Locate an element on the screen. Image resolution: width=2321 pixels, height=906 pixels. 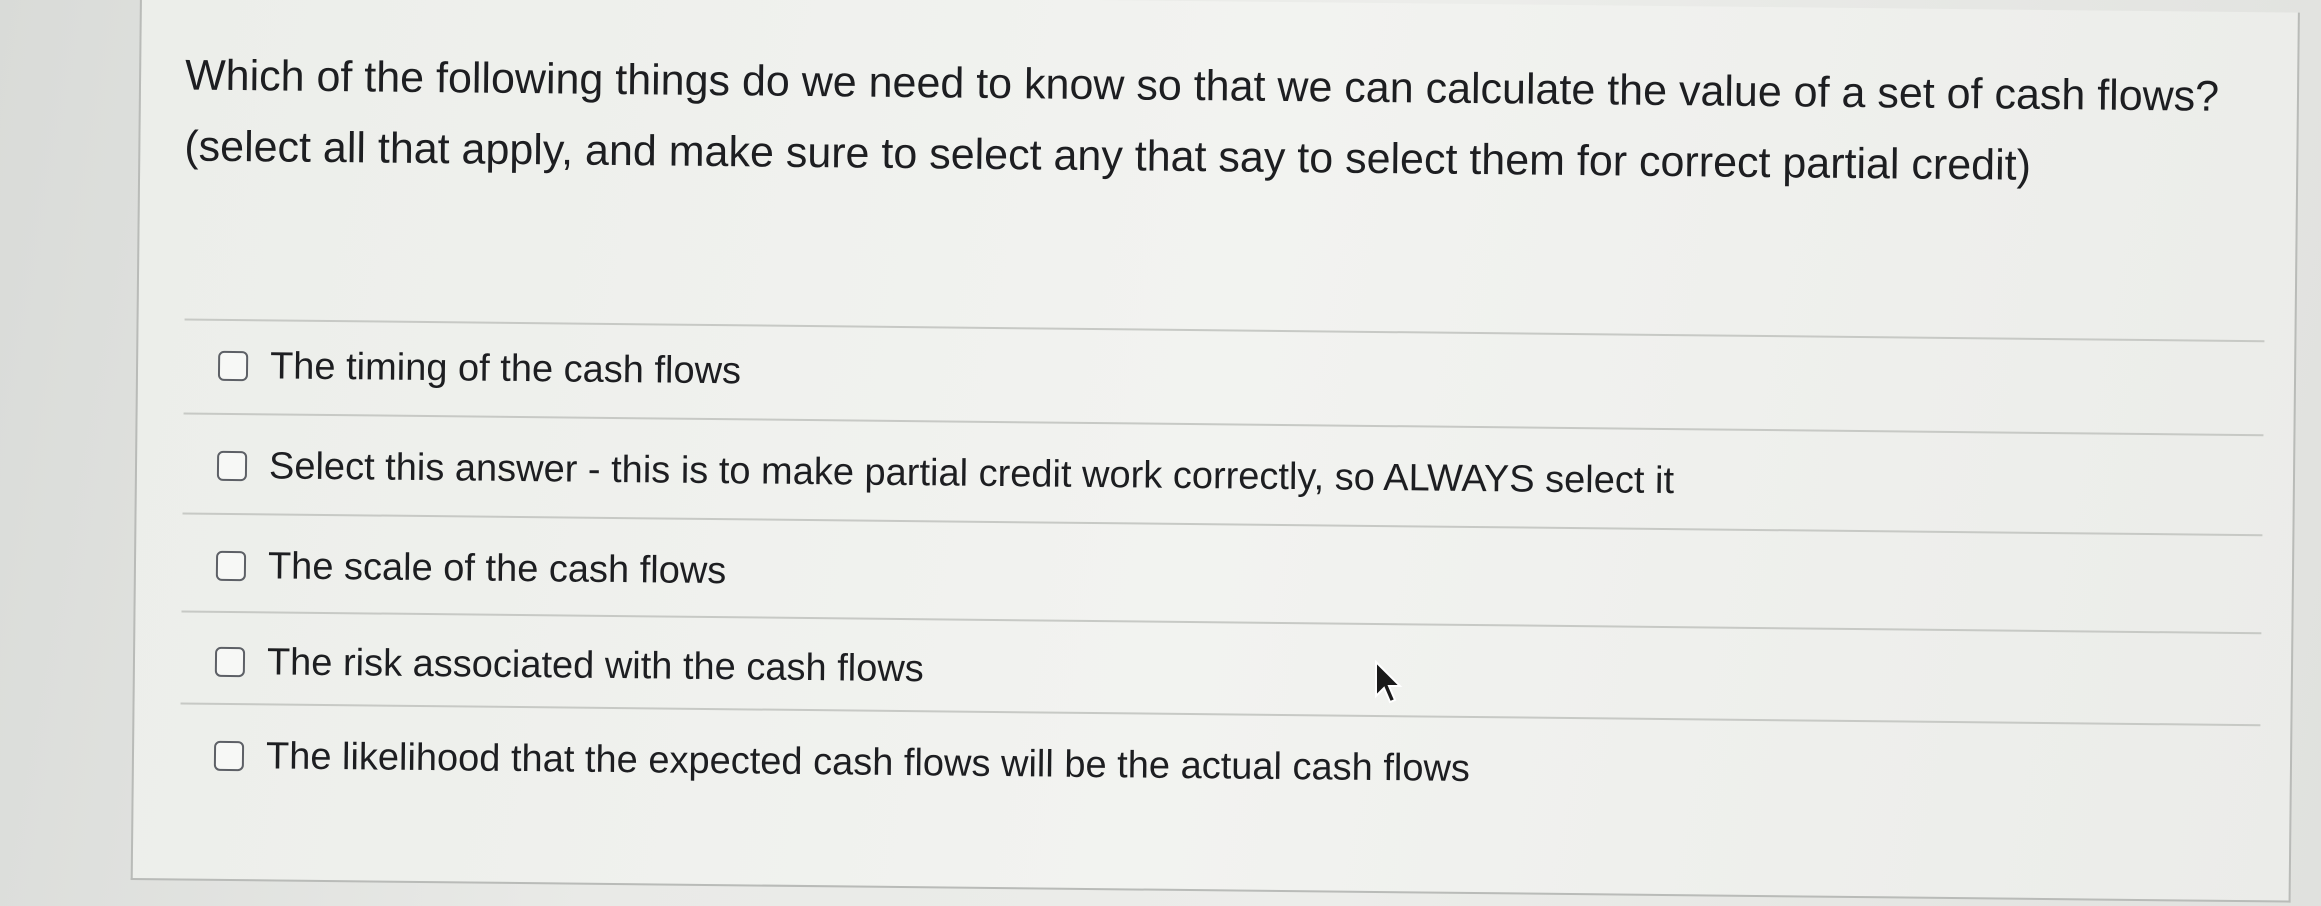
option-risk: The risk associated with the cash flows is located at coordinates (569, 665).